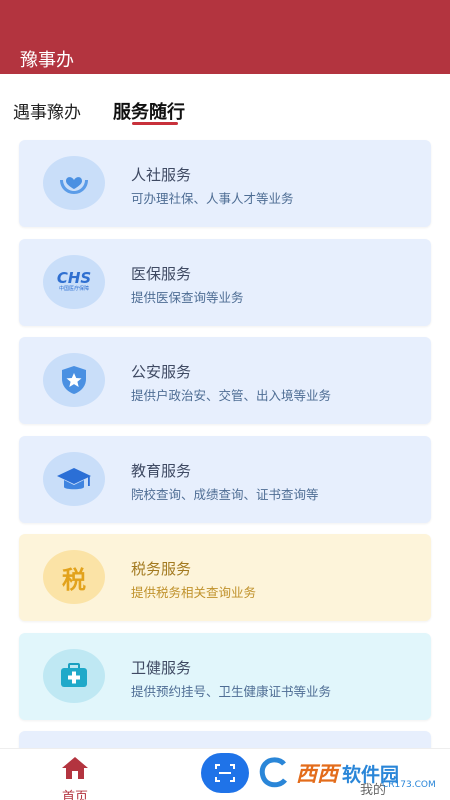 The width and height of the screenshot is (450, 800). I want to click on service-card-renshe: 人社服务 可办理社保、人事人才等业务, so click(225, 183).